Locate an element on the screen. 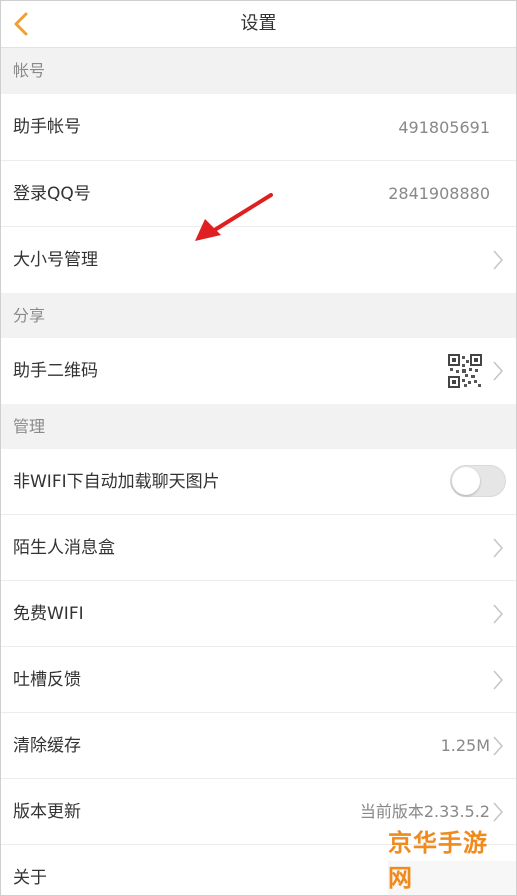  row-free-wifi: 免费WIFI is located at coordinates (258, 614).